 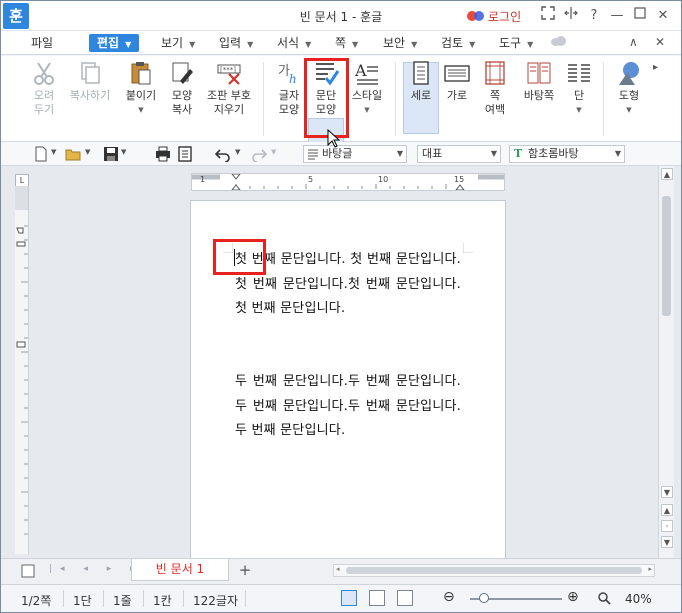 What do you see at coordinates (245, 570) in the screenshot?
I see `add-tab-button: +` at bounding box center [245, 570].